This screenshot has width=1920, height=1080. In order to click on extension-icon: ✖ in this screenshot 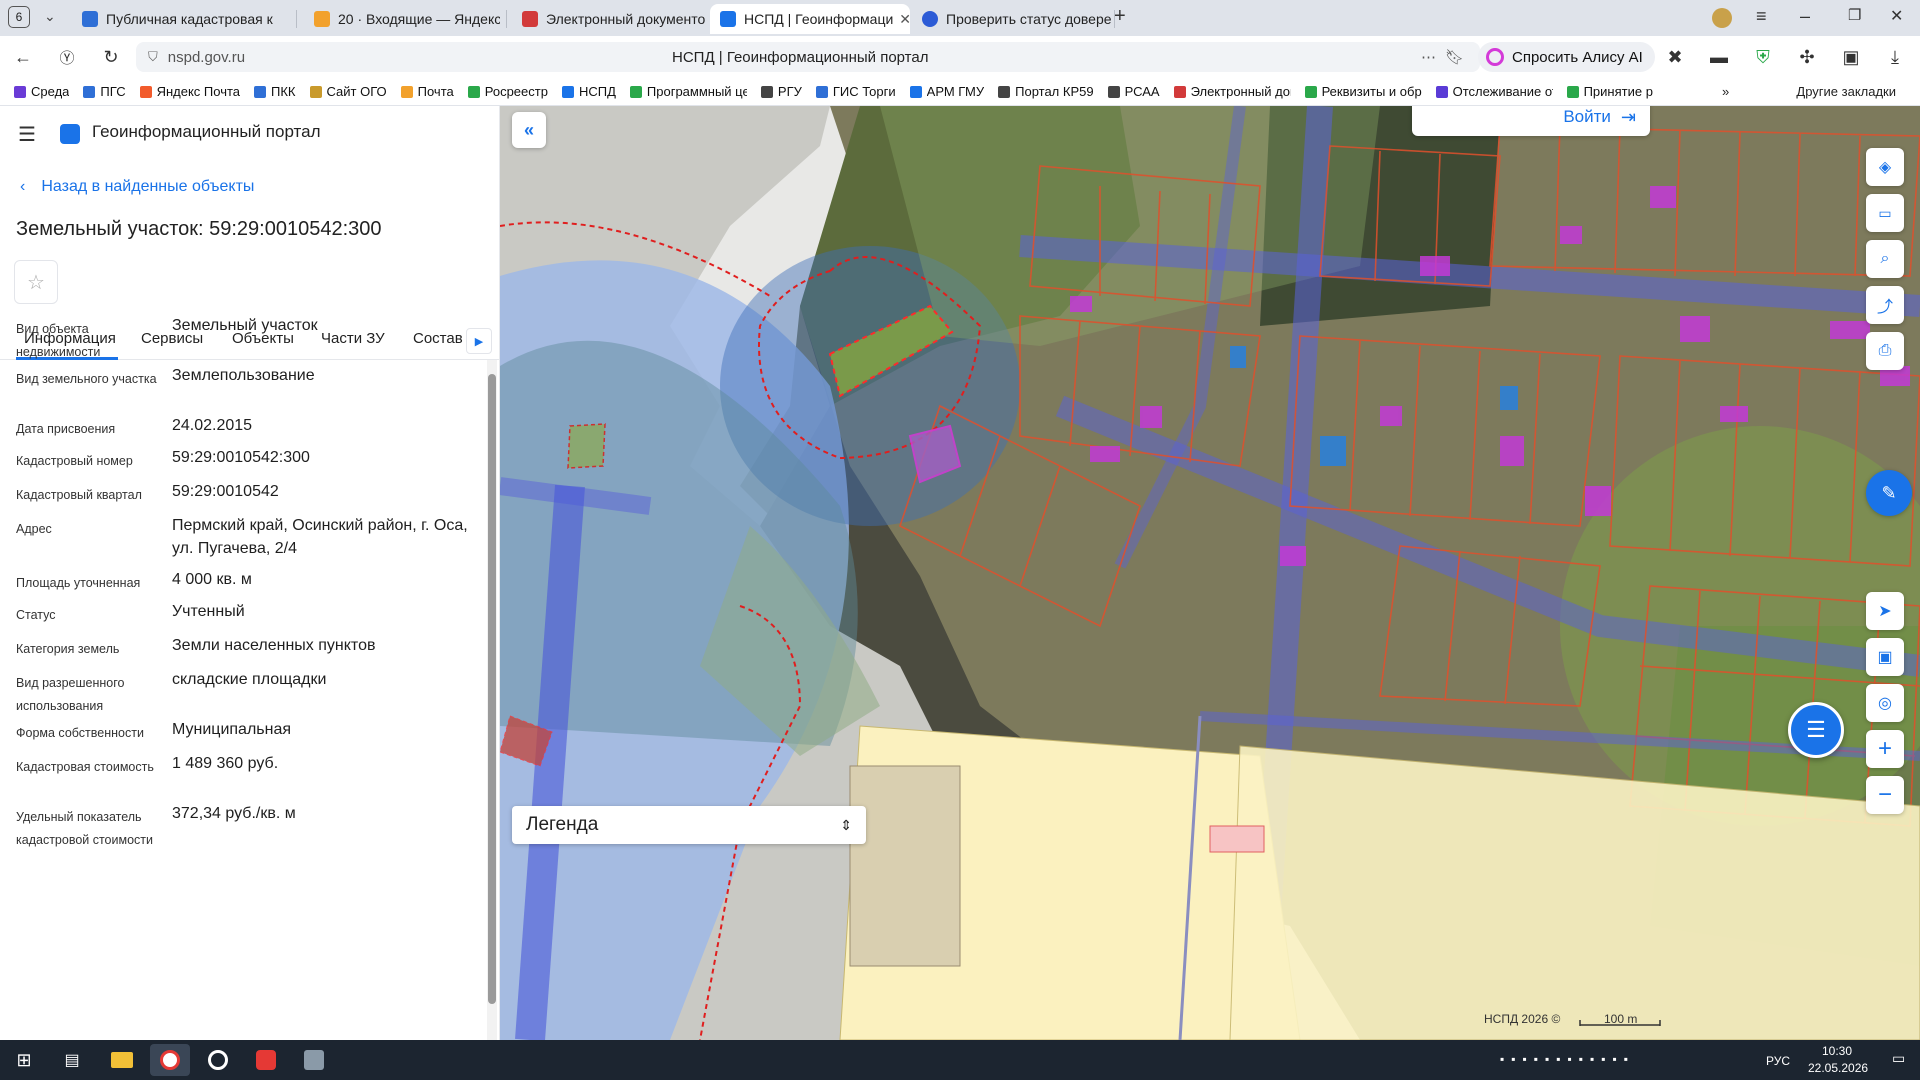, I will do `click(1675, 57)`.